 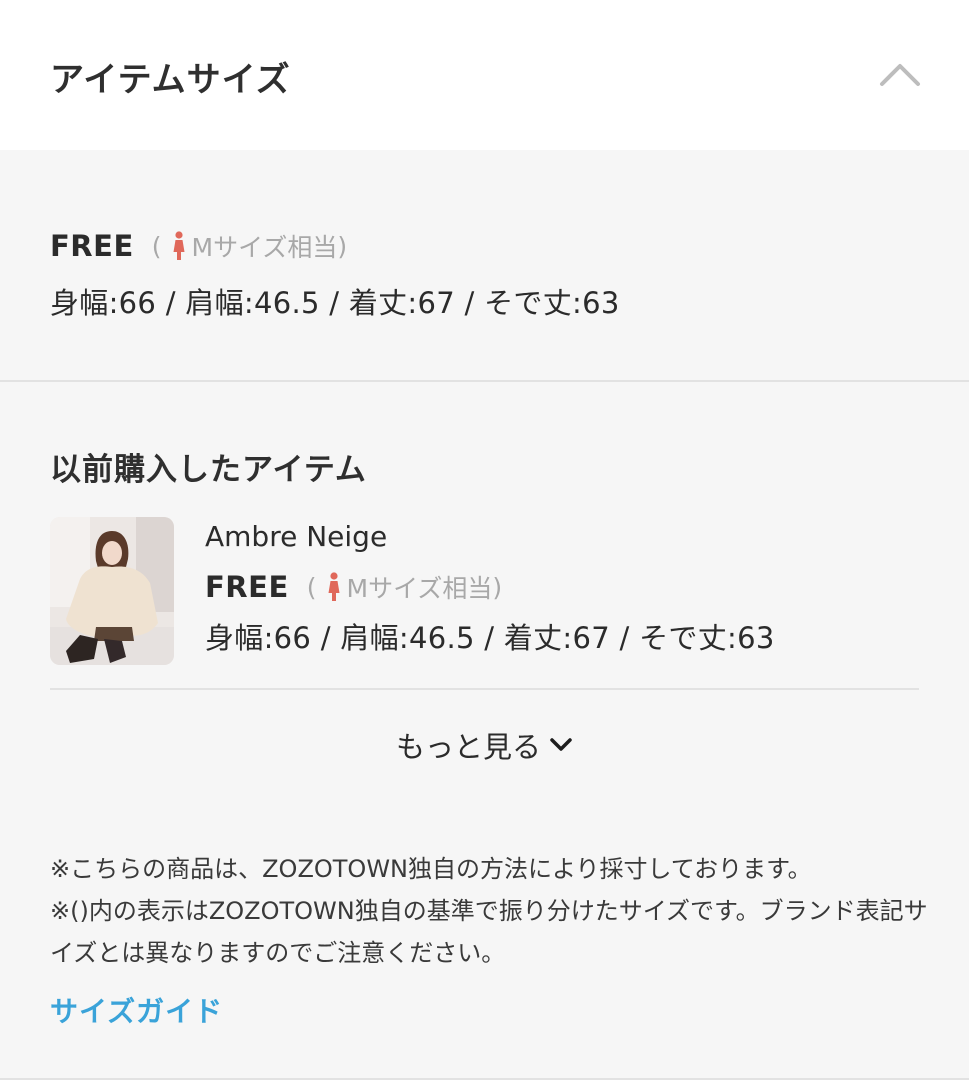 I want to click on note-text: ※こちらの商品は、ZOZOTOWN独自の方法により採寸しております。, so click(x=431, y=869).